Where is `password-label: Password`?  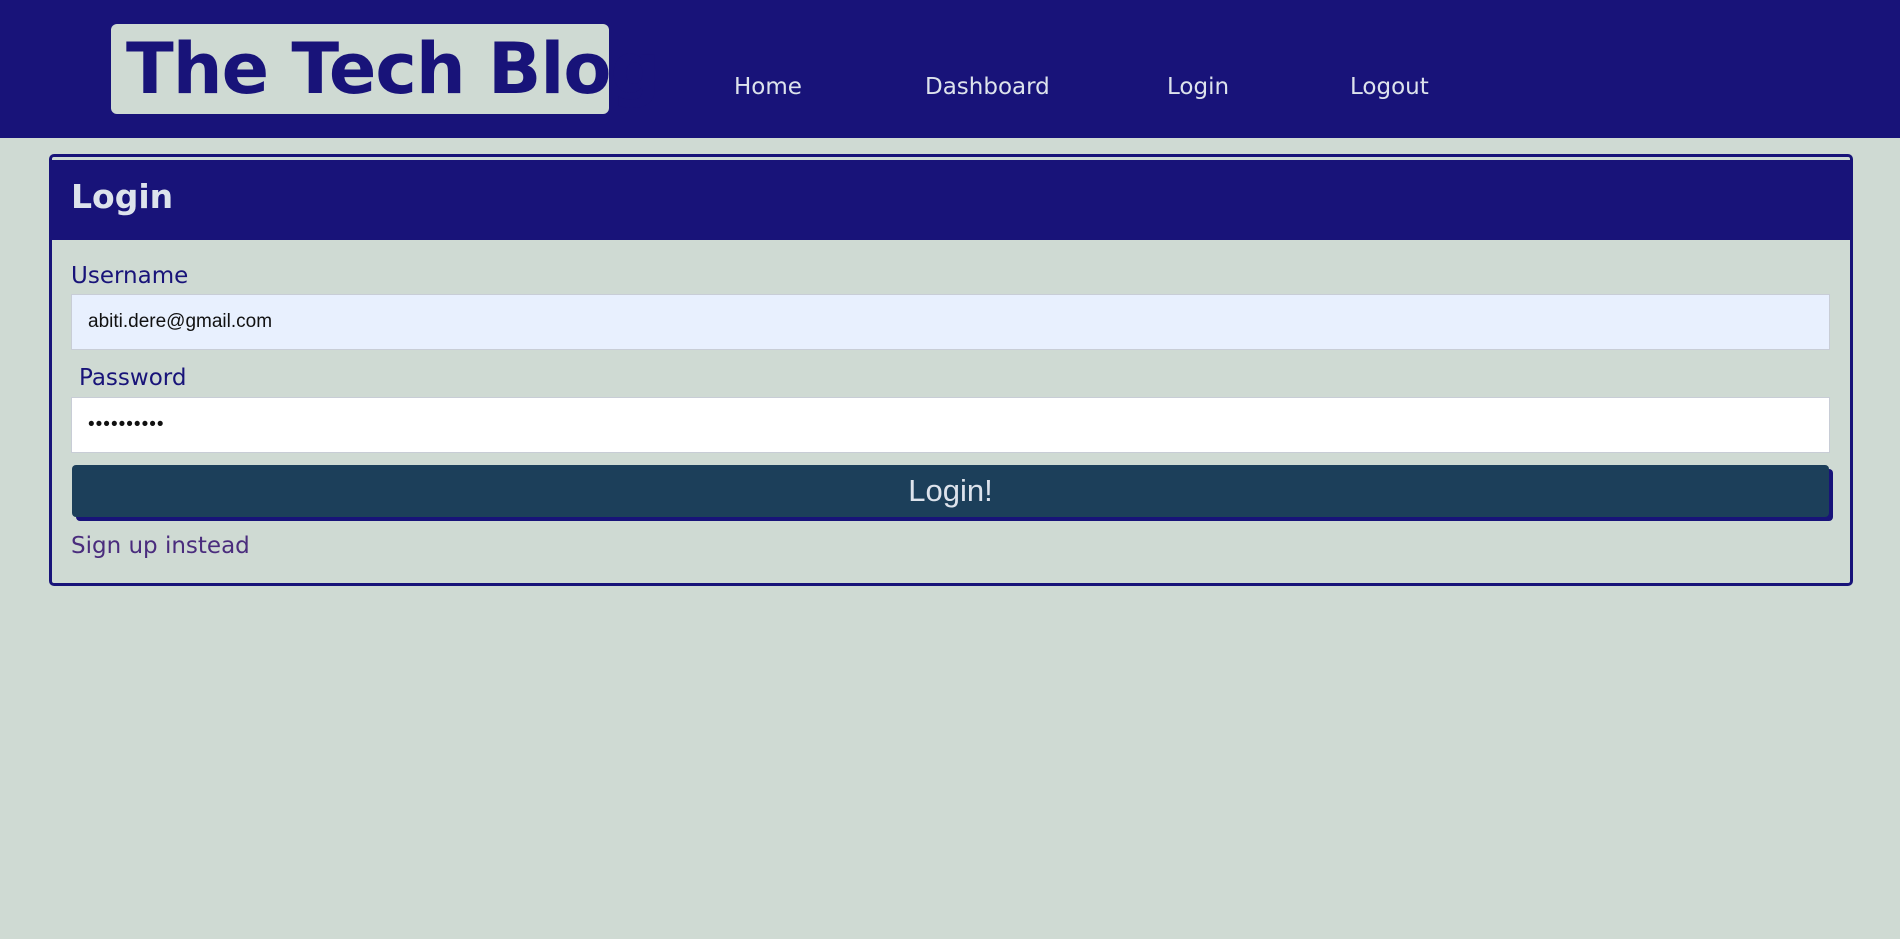
password-label: Password is located at coordinates (133, 378).